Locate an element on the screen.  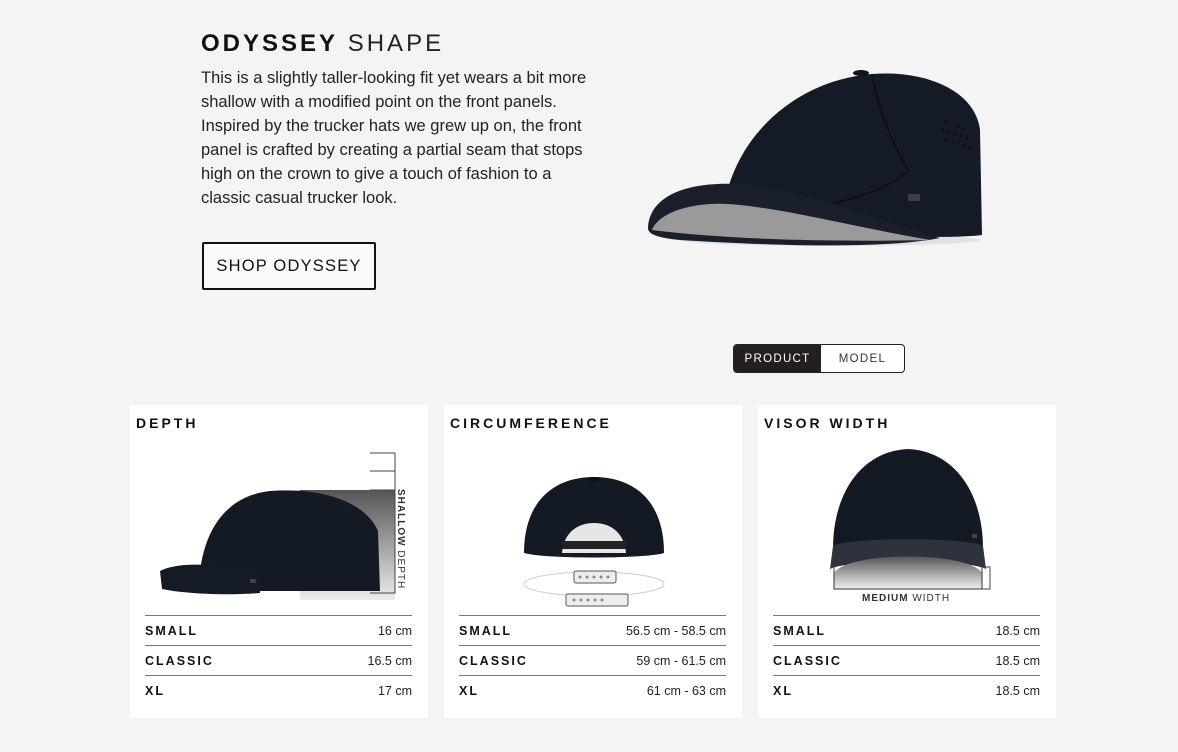
view-toggle: PRODUCT MODEL is located at coordinates (819, 358).